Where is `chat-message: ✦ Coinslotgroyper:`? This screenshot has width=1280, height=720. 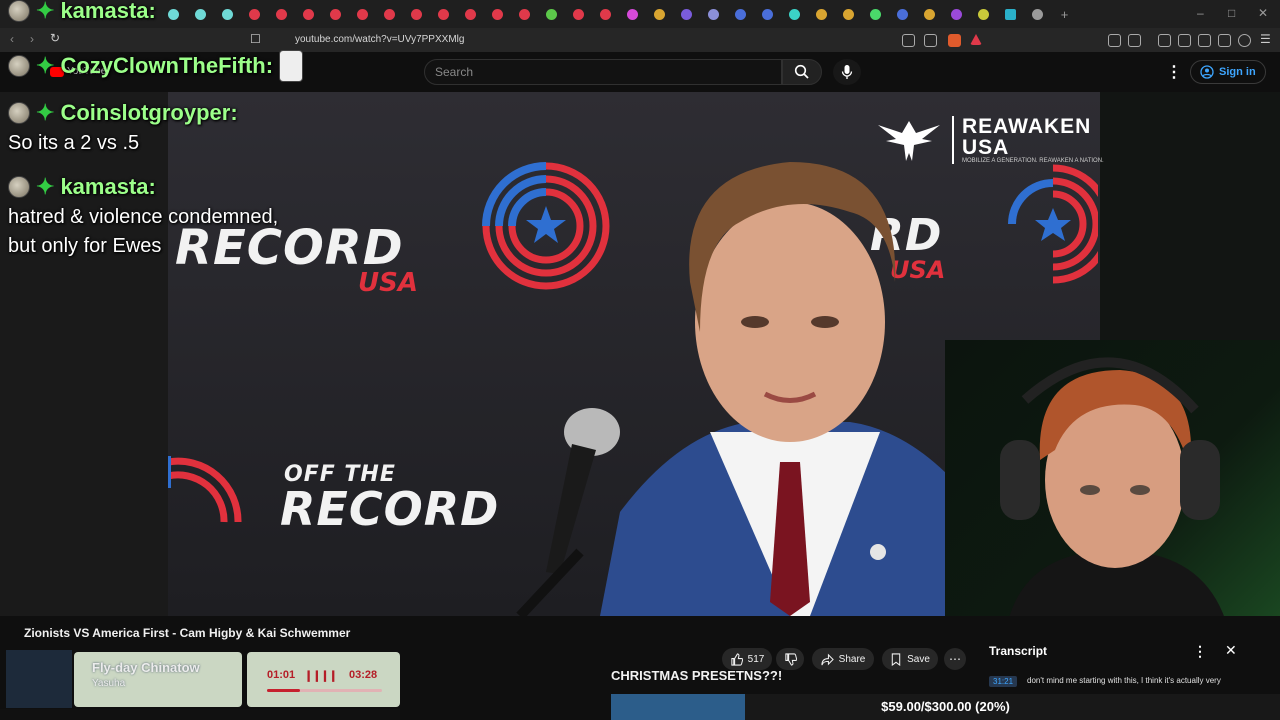
chat-message: ✦ Coinslotgroyper: is located at coordinates (123, 113).